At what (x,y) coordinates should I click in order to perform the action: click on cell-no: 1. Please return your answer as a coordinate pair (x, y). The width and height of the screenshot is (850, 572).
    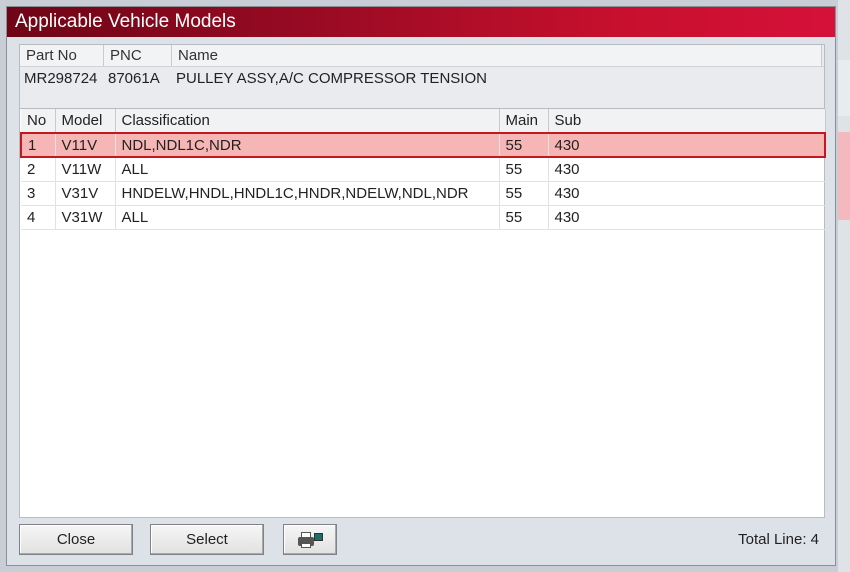
    Looking at the image, I should click on (38, 145).